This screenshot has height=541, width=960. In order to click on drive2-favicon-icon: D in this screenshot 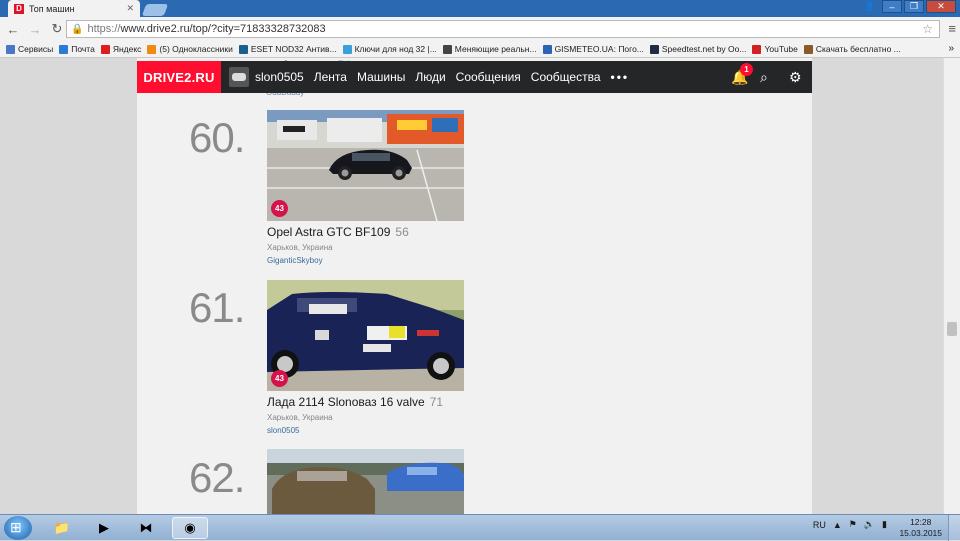, I will do `click(19, 8)`.